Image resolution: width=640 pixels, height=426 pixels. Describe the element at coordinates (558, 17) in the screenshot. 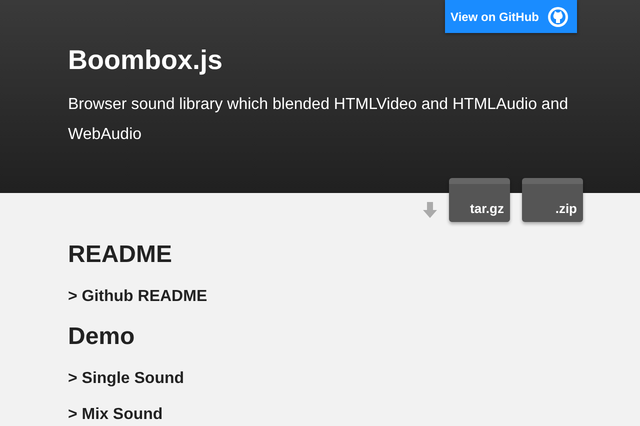

I see `octocat-icon` at that location.